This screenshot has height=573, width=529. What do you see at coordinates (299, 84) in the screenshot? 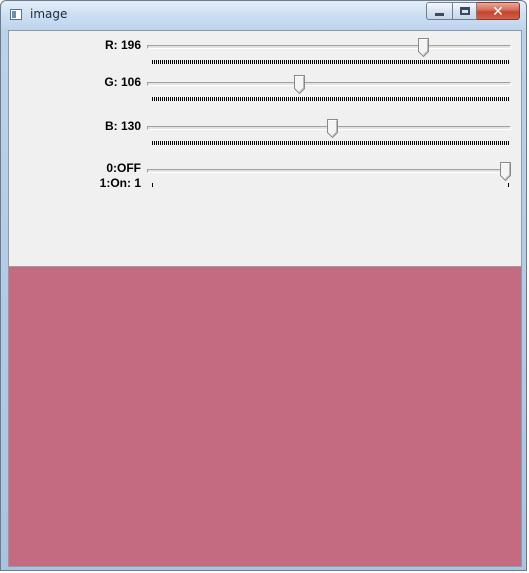
I see `trackbar-thumb-g` at bounding box center [299, 84].